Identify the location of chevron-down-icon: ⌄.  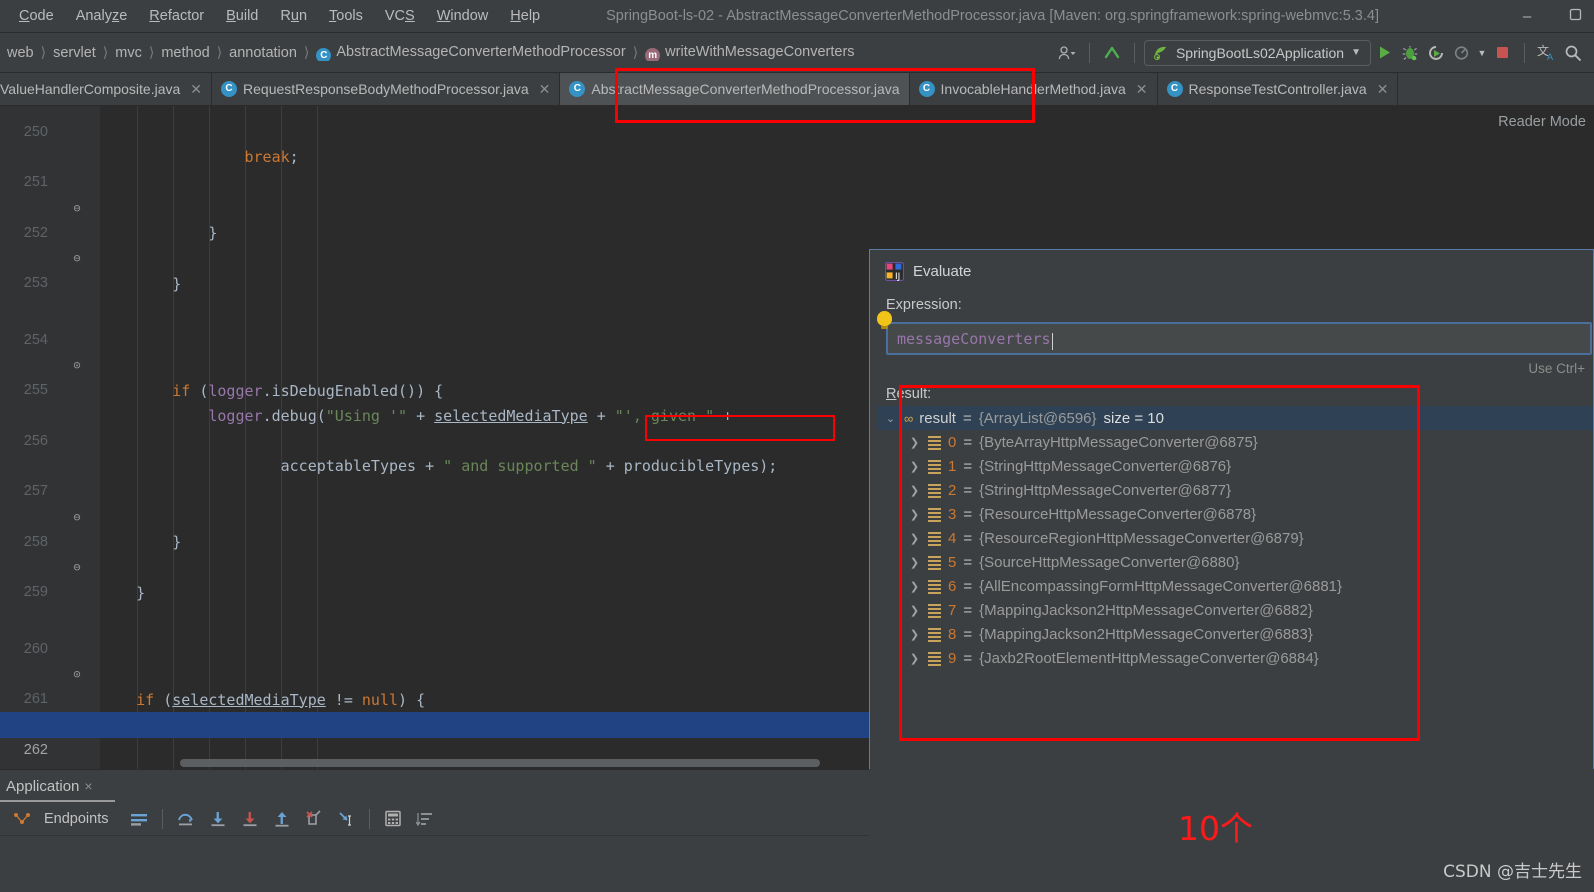
(890, 418).